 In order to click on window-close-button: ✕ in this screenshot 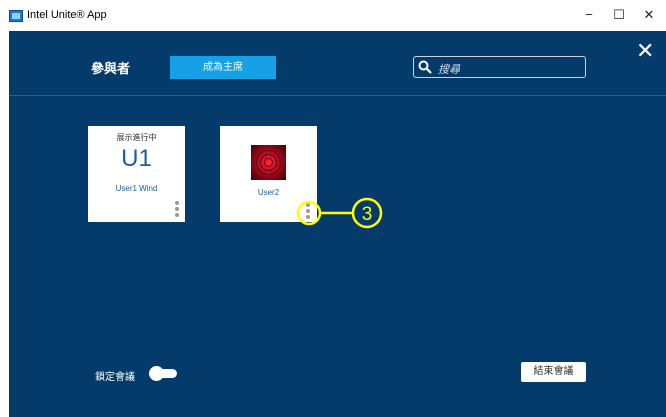, I will do `click(649, 15)`.